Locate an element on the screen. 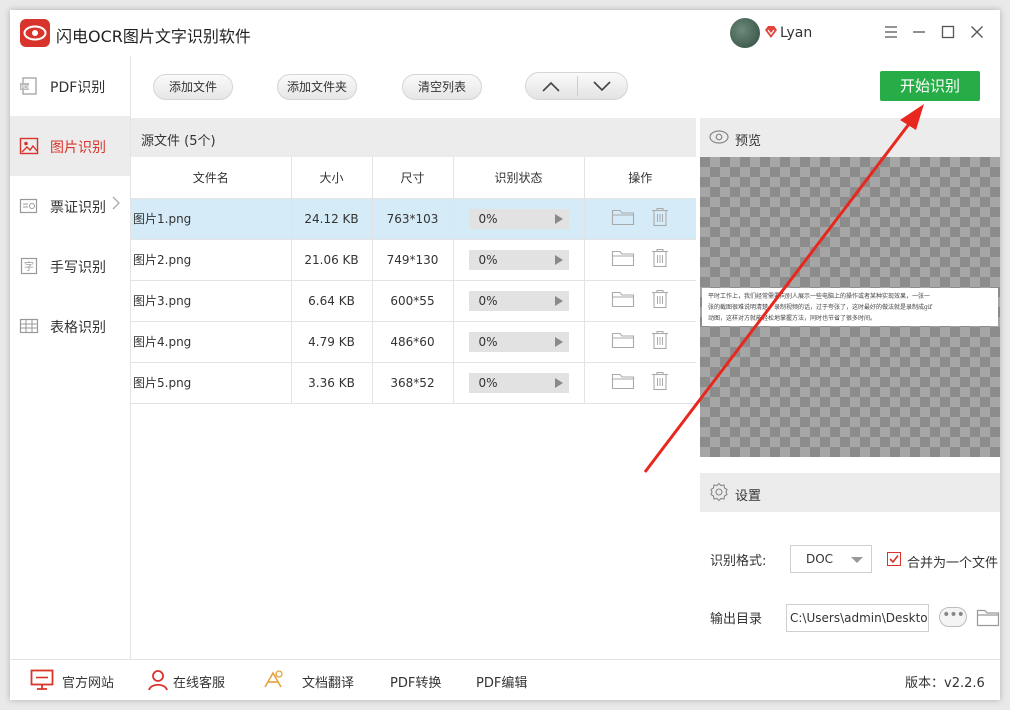 The image size is (1010, 710). settings-title: 设置 is located at coordinates (748, 496).